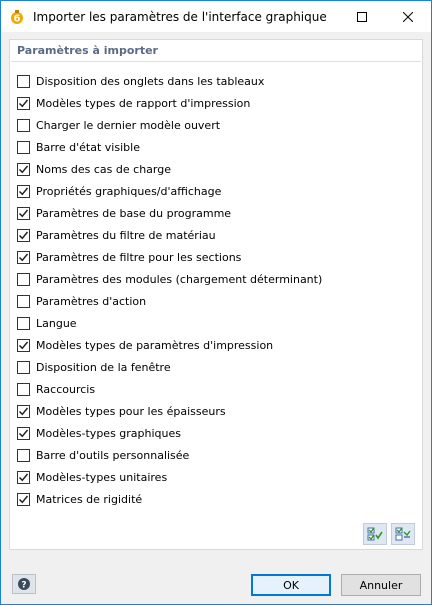 This screenshot has height=605, width=432. I want to click on option-label: Modèles types pour les épaisseurs, so click(131, 411).